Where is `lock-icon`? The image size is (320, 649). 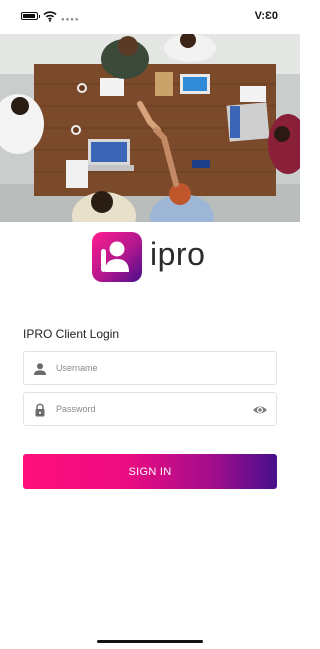
lock-icon is located at coordinates (40, 410).